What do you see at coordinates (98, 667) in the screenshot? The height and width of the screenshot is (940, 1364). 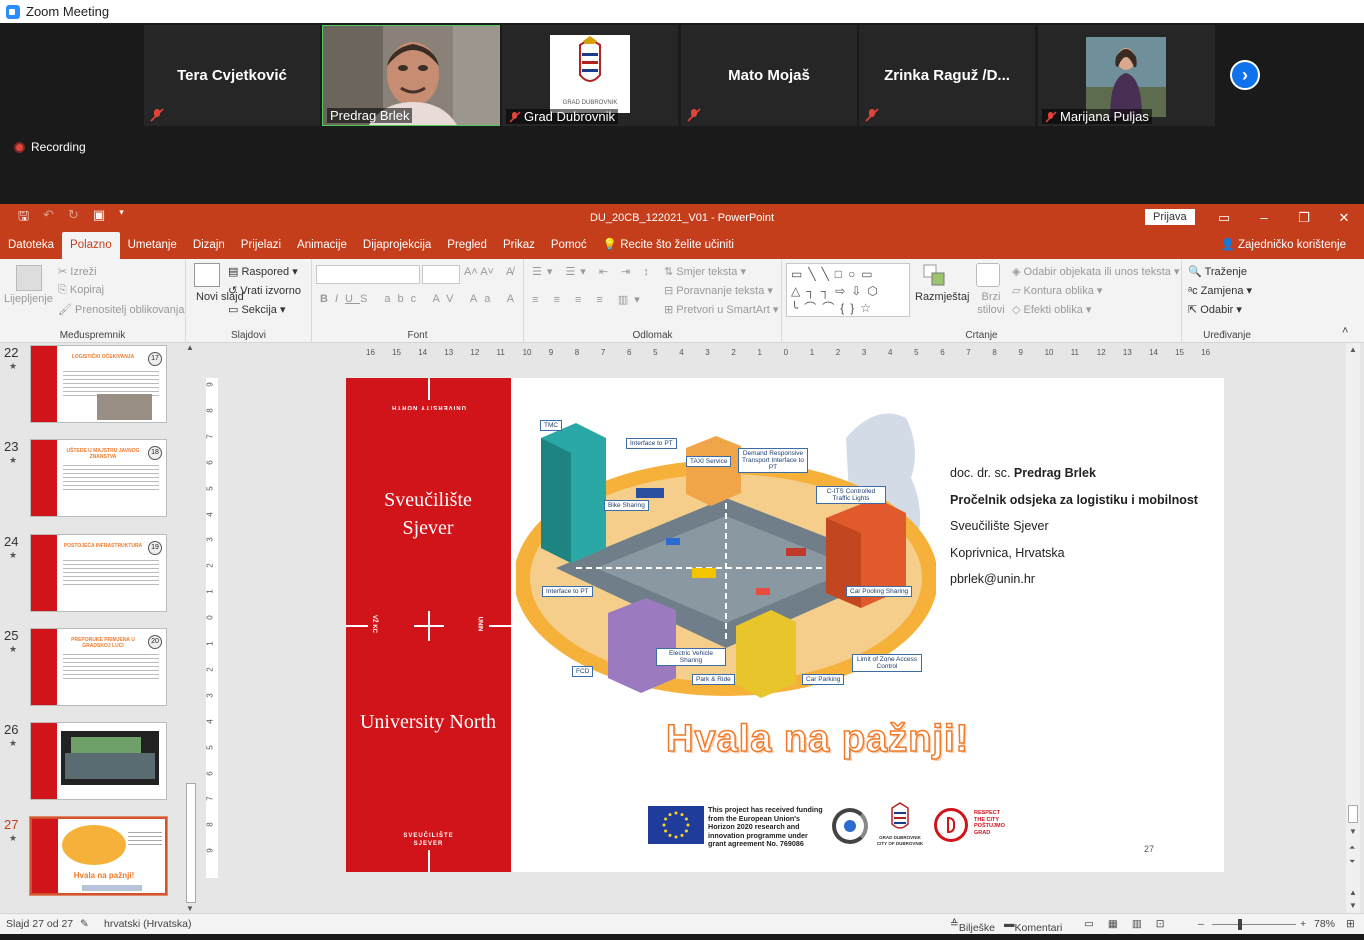 I see `slide-thumbnail: PREPORUKE PRIMJENA U GRADSKOJ LUCI 20` at bounding box center [98, 667].